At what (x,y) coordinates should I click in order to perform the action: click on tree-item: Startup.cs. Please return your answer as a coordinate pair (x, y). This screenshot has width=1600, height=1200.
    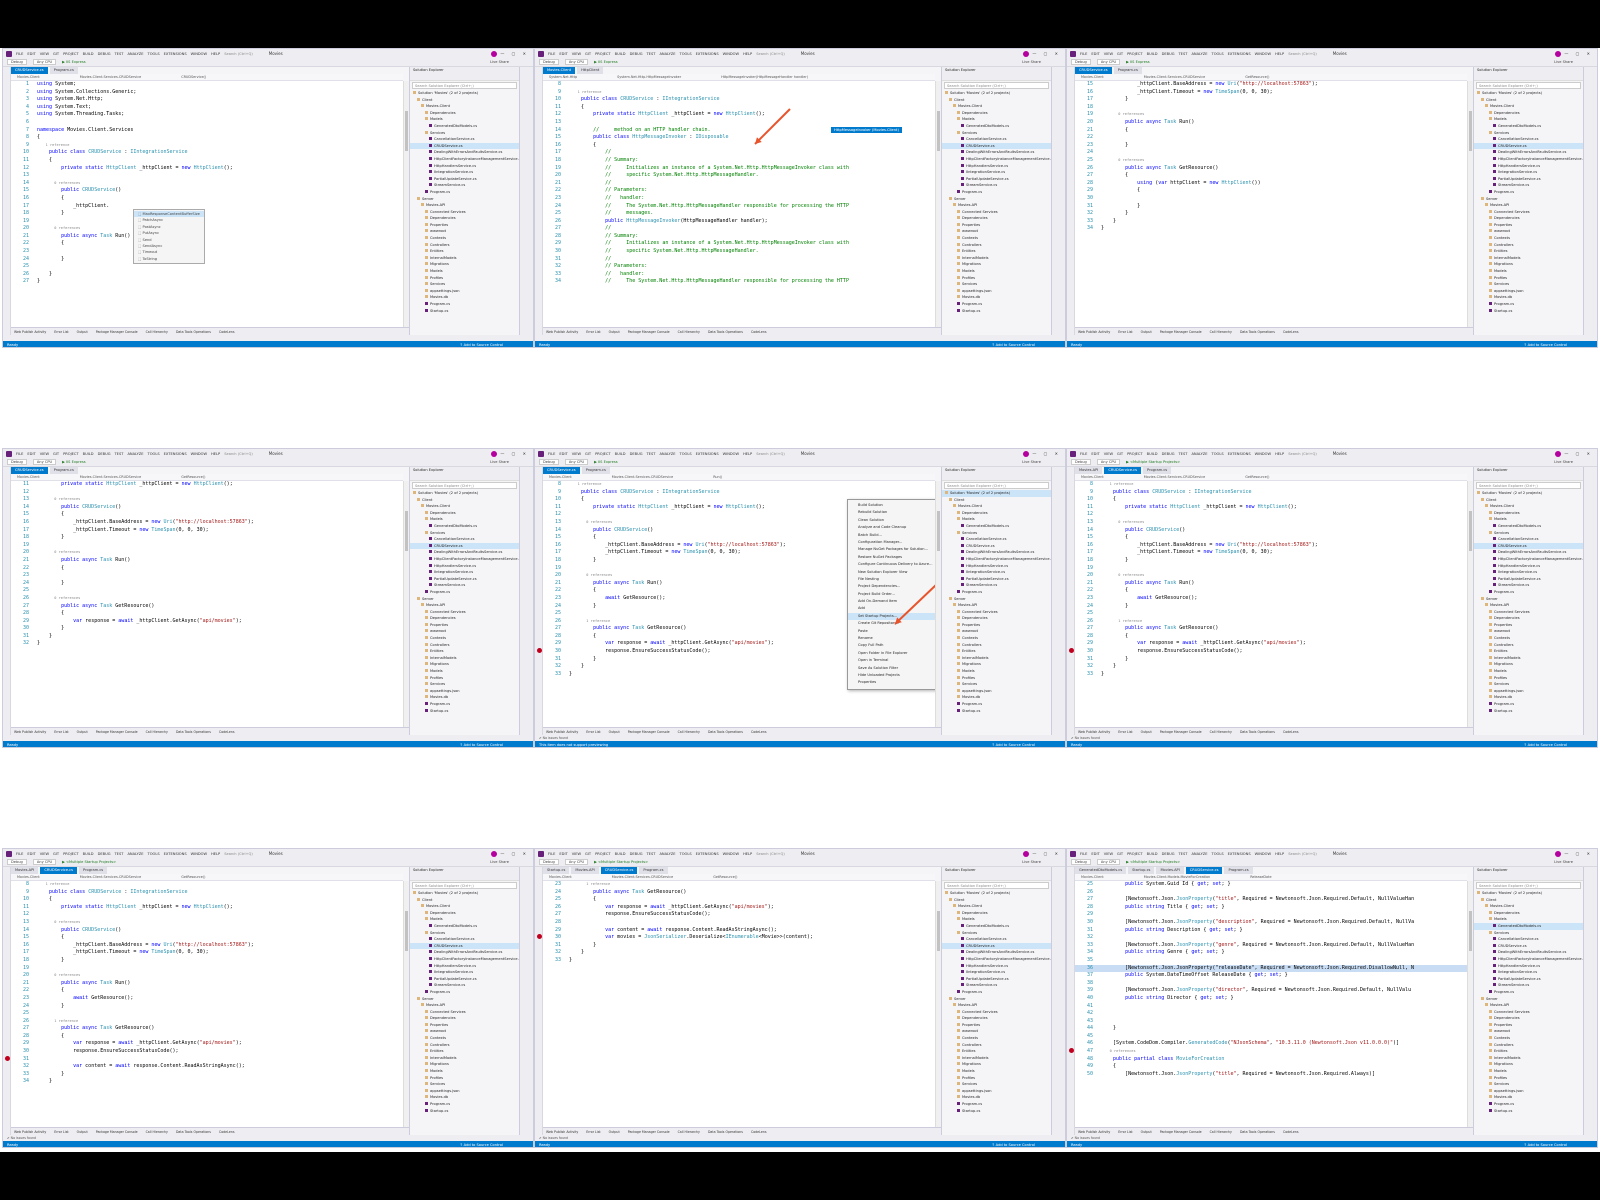
    Looking at the image, I should click on (1528, 711).